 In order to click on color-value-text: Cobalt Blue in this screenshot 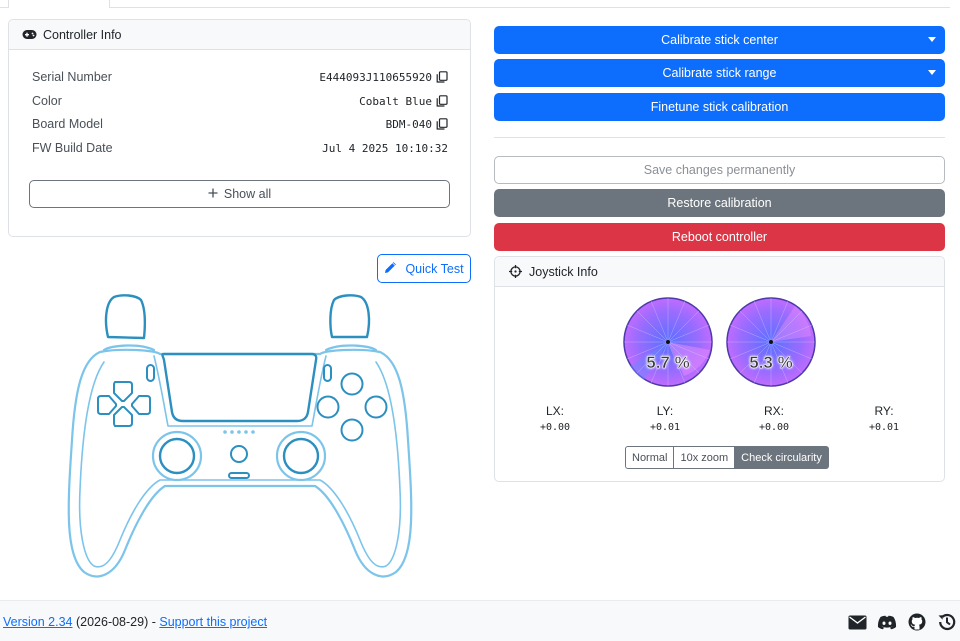, I will do `click(395, 101)`.